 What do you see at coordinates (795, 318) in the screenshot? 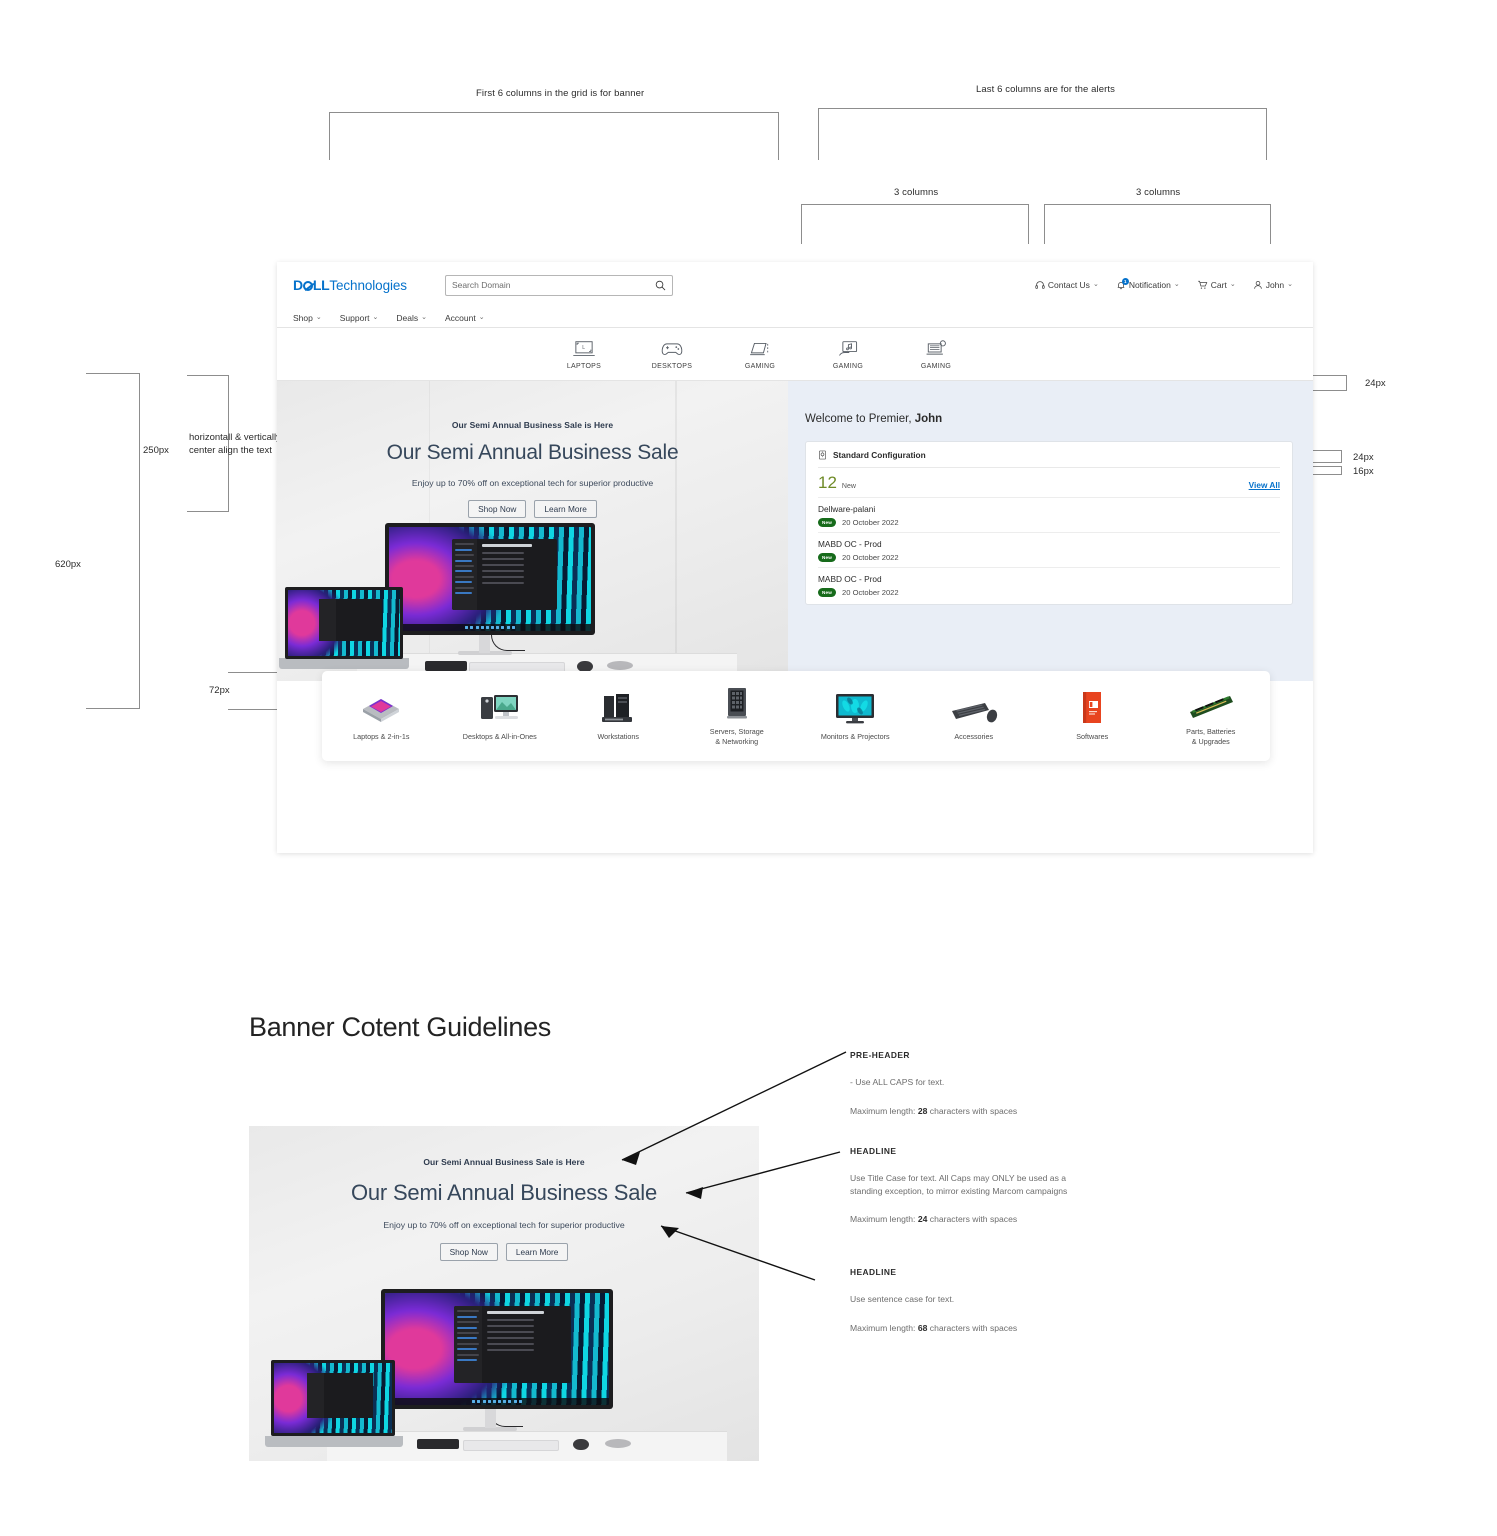
I see `main-nav: Shop ⌄ Support ⌄ Deals ⌄ Account ⌄` at bounding box center [795, 318].